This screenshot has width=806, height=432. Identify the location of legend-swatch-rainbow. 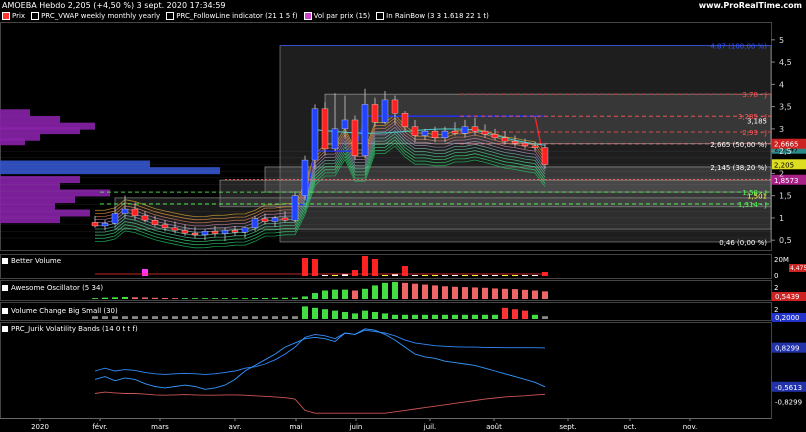
(380, 16).